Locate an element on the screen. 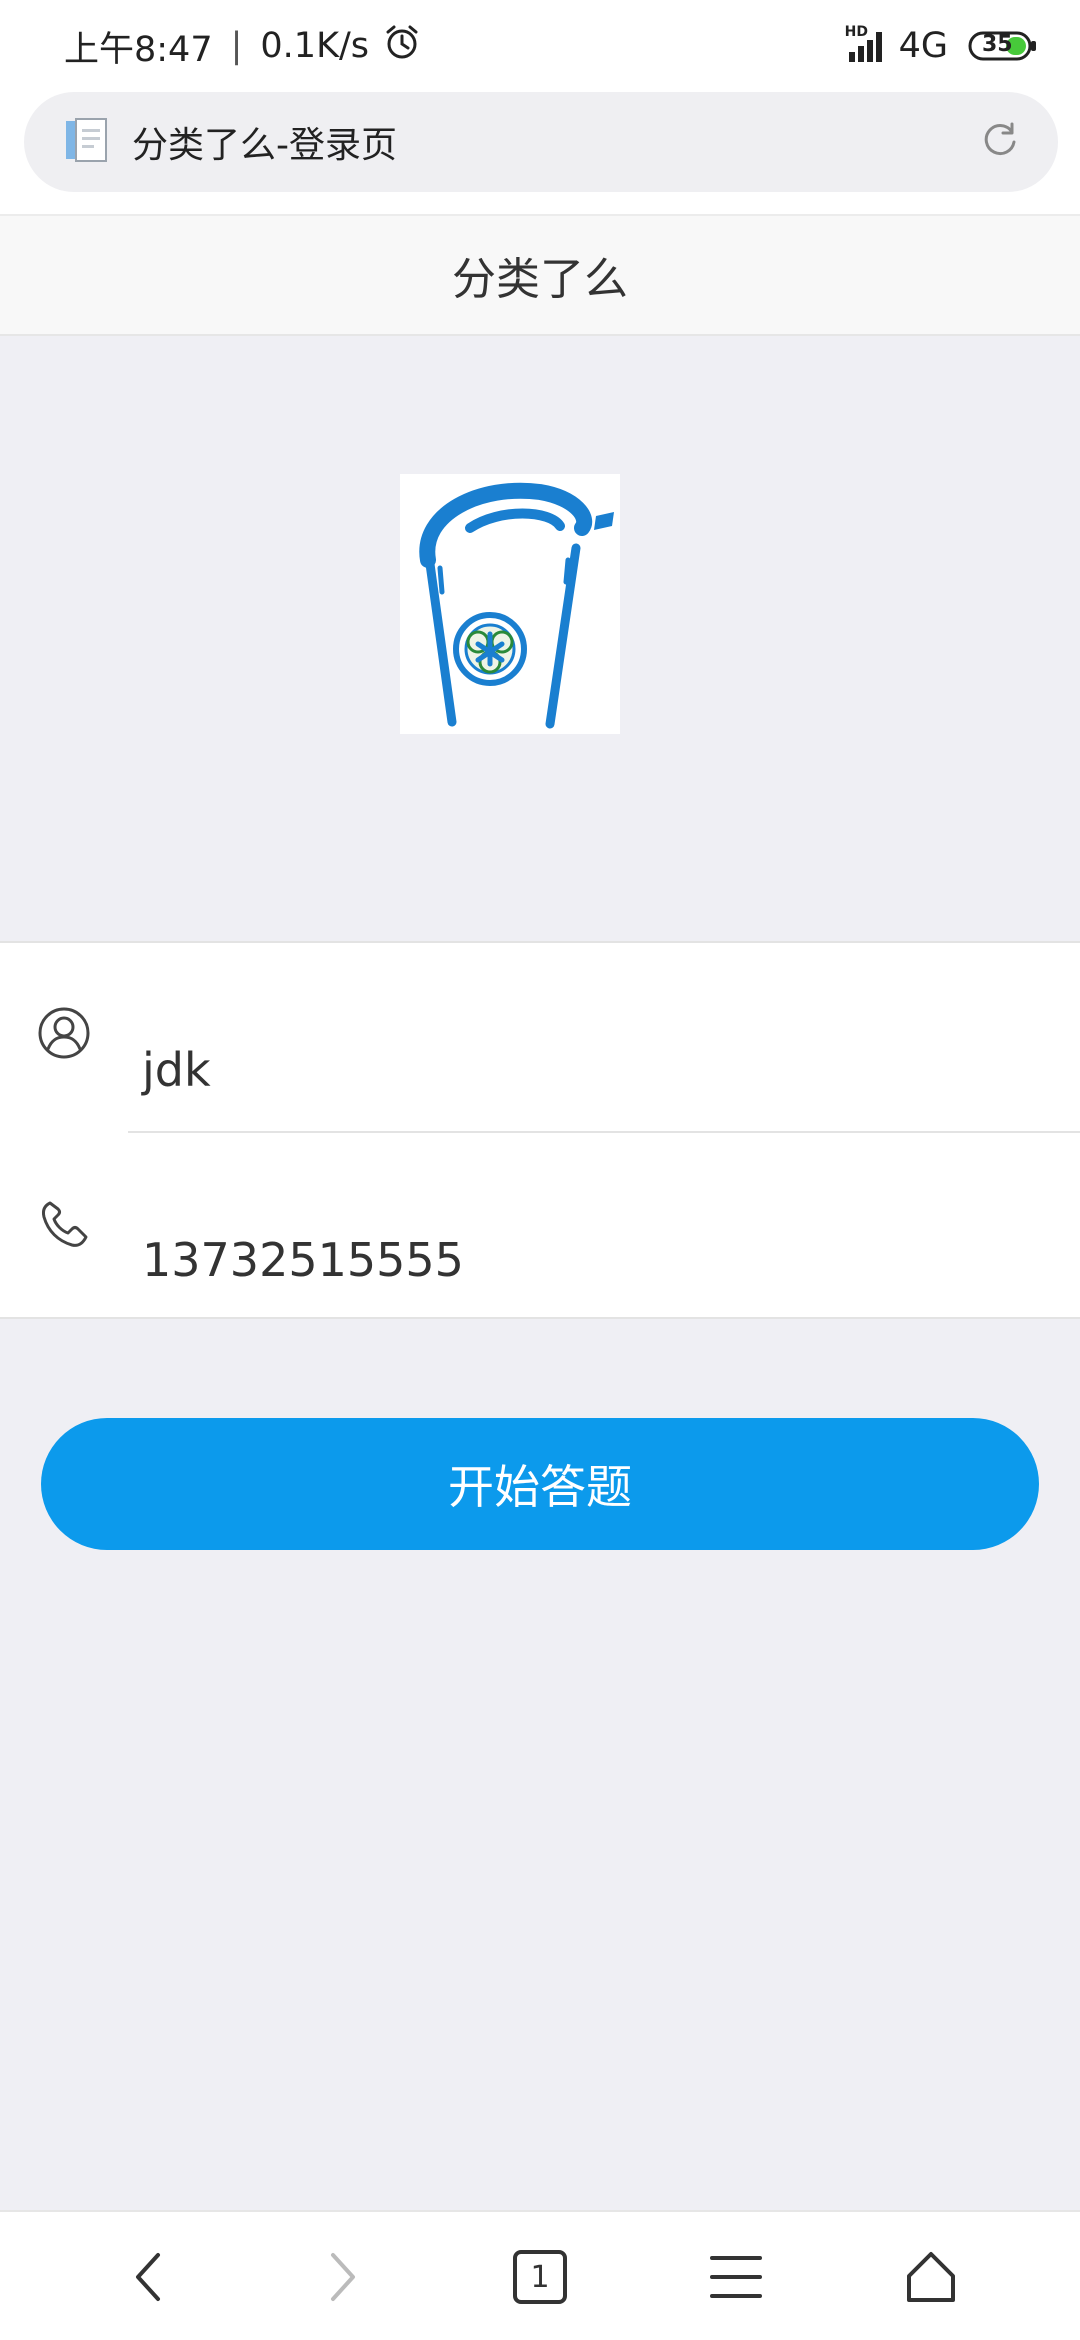 Image resolution: width=1080 pixels, height=2340 pixels. status-right: HD 4G 35 is located at coordinates (941, 45).